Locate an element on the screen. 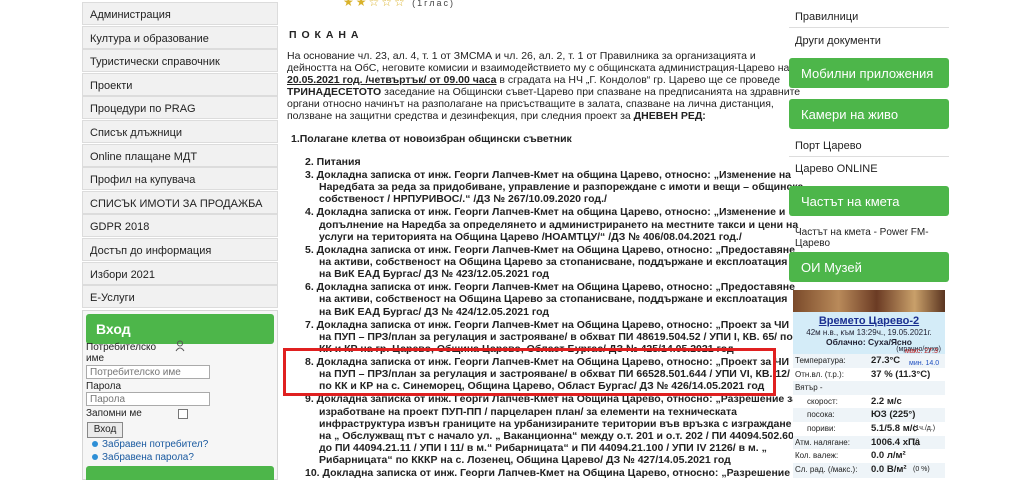 The height and width of the screenshot is (480, 1024). weather-label: скорост: is located at coordinates (822, 401).